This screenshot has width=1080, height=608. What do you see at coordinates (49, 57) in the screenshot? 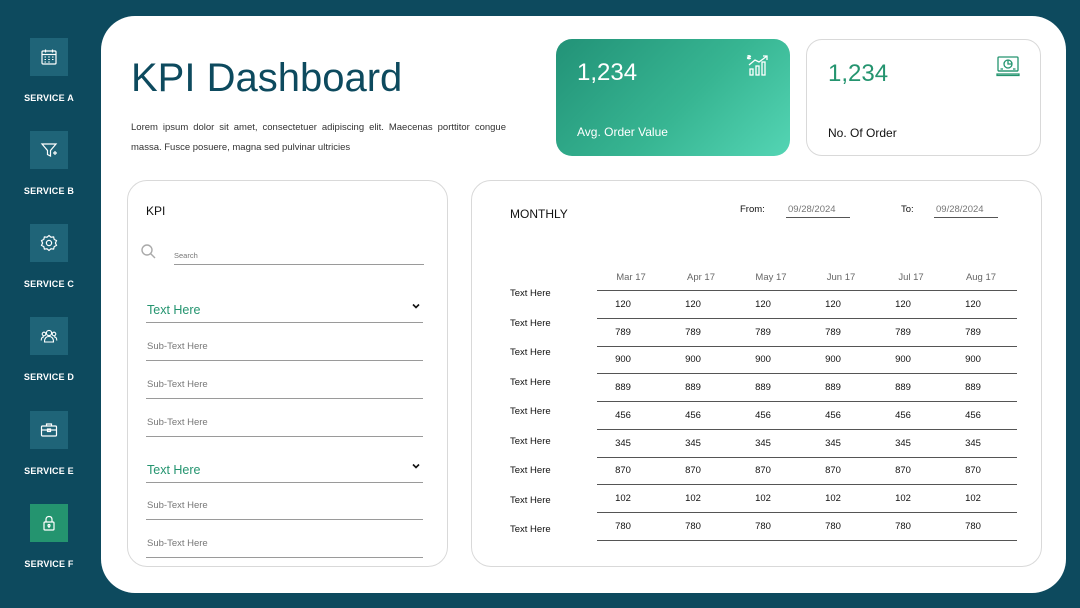
I see `calendar-icon` at bounding box center [49, 57].